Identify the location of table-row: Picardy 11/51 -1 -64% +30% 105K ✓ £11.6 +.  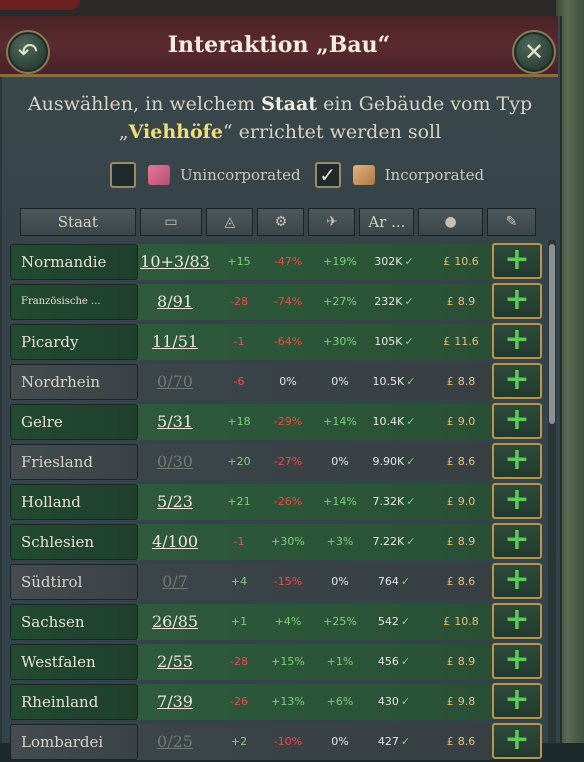
(278, 342).